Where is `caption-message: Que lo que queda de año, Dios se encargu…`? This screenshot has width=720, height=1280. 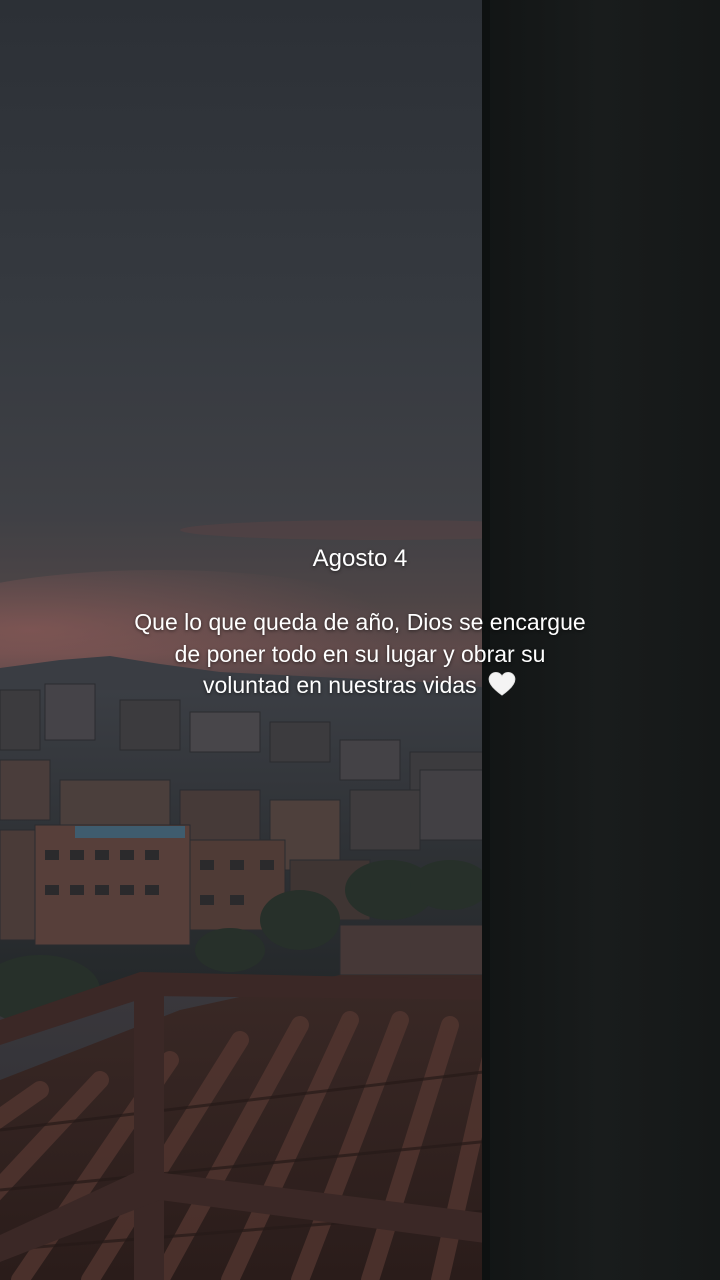
caption-message: Que lo que queda de año, Dios se encargu… is located at coordinates (360, 654).